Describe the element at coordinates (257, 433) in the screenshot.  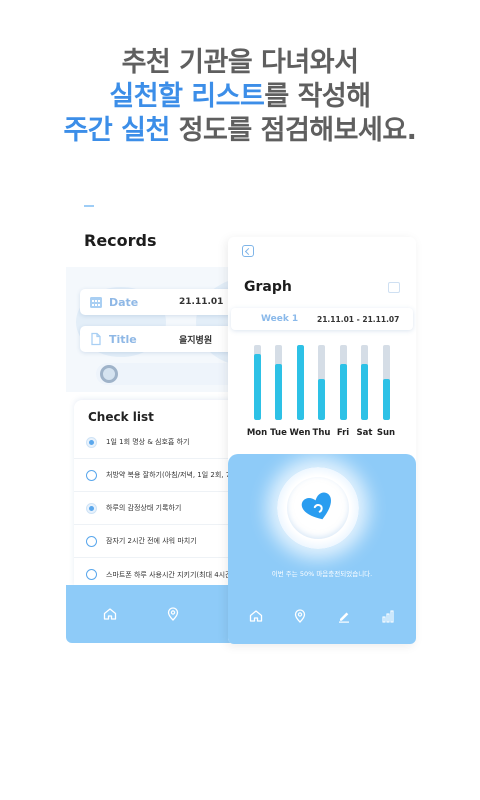
I see `day-label-mon: Mon` at that location.